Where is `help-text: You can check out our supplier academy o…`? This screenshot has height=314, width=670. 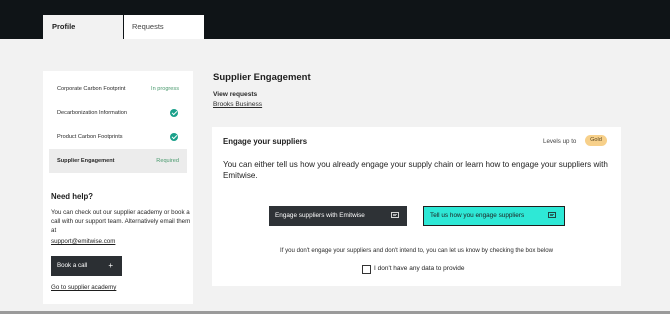 help-text: You can check out our supplier academy o… is located at coordinates (121, 221).